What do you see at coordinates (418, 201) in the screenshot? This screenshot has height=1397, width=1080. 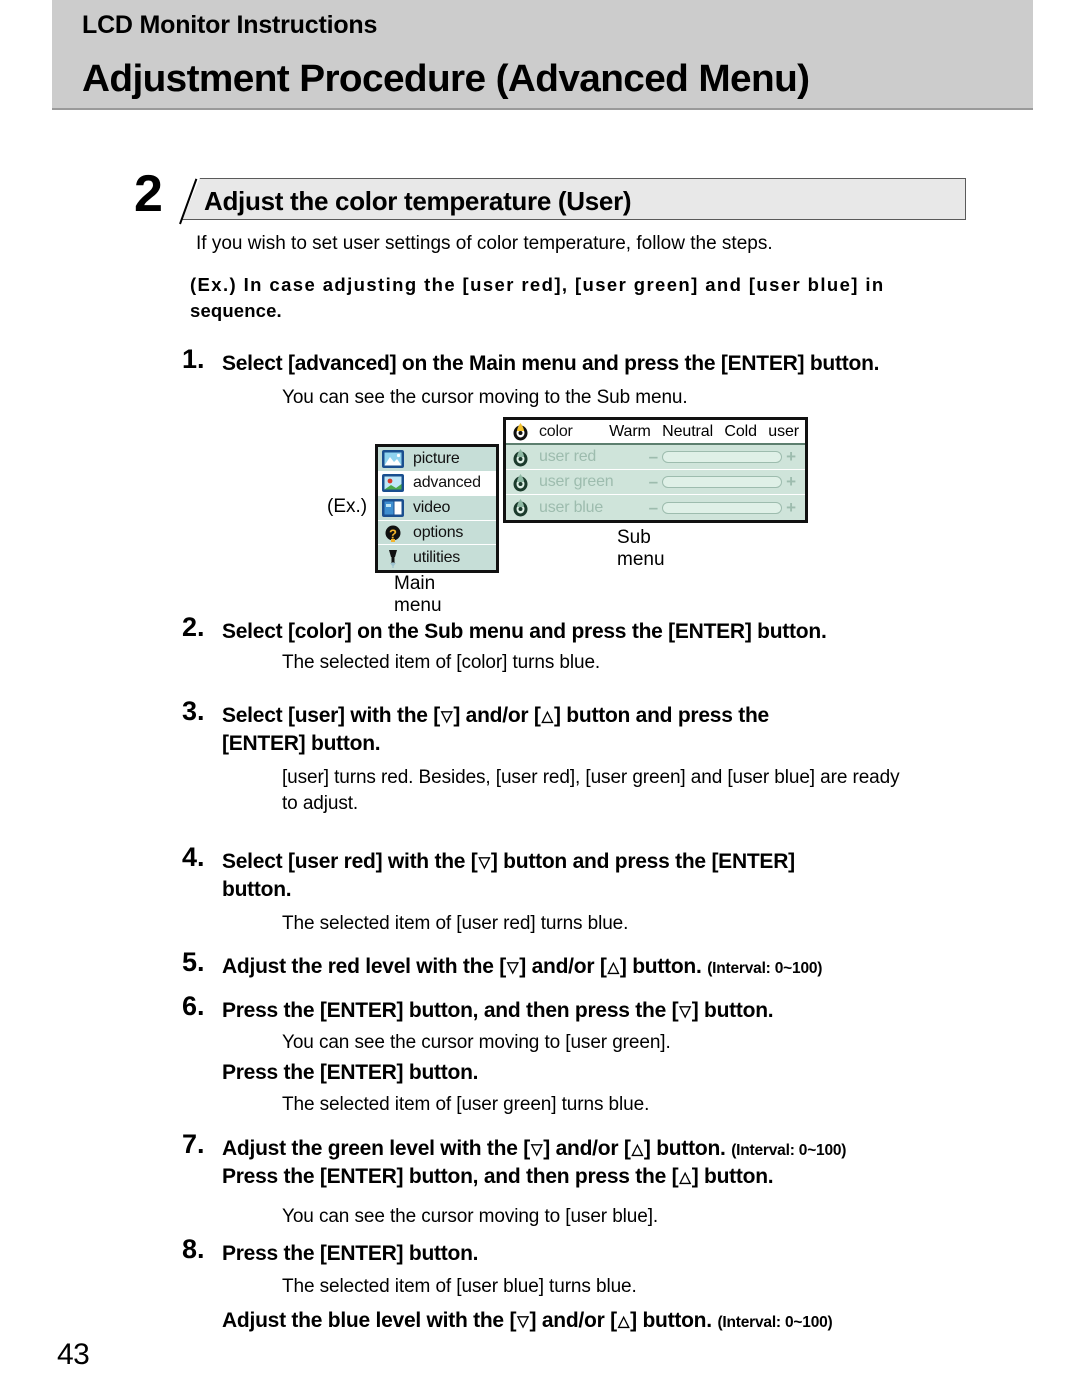 I see `section-title: Adjust the color temperature (User)` at bounding box center [418, 201].